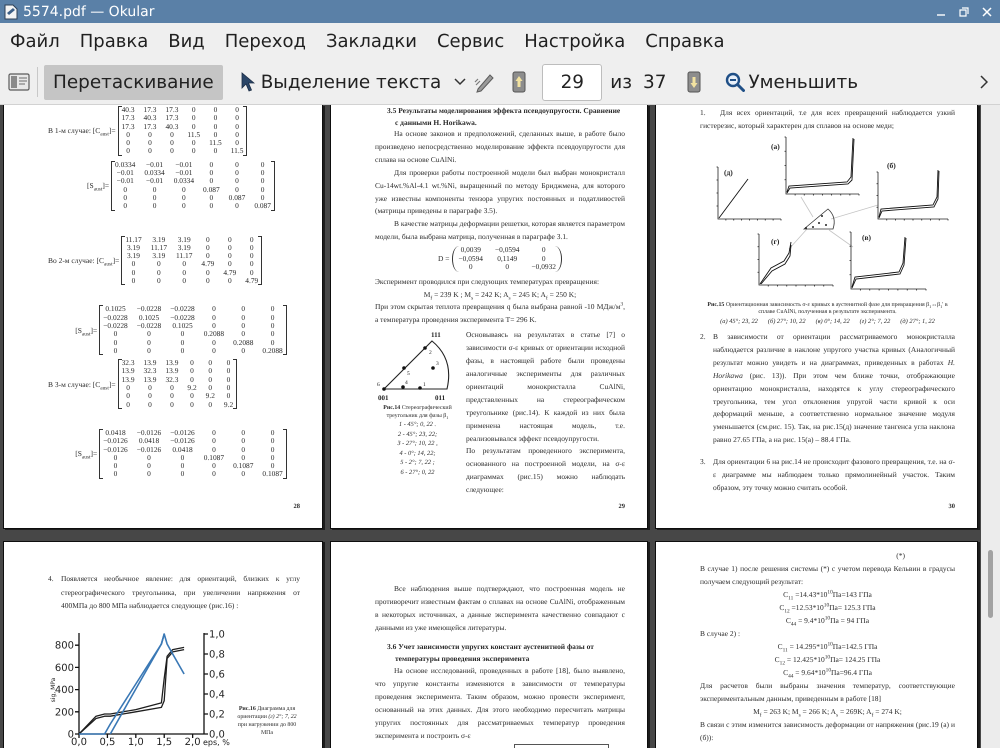 This screenshot has height=748, width=1000. I want to click on page-separator: из, so click(621, 82).